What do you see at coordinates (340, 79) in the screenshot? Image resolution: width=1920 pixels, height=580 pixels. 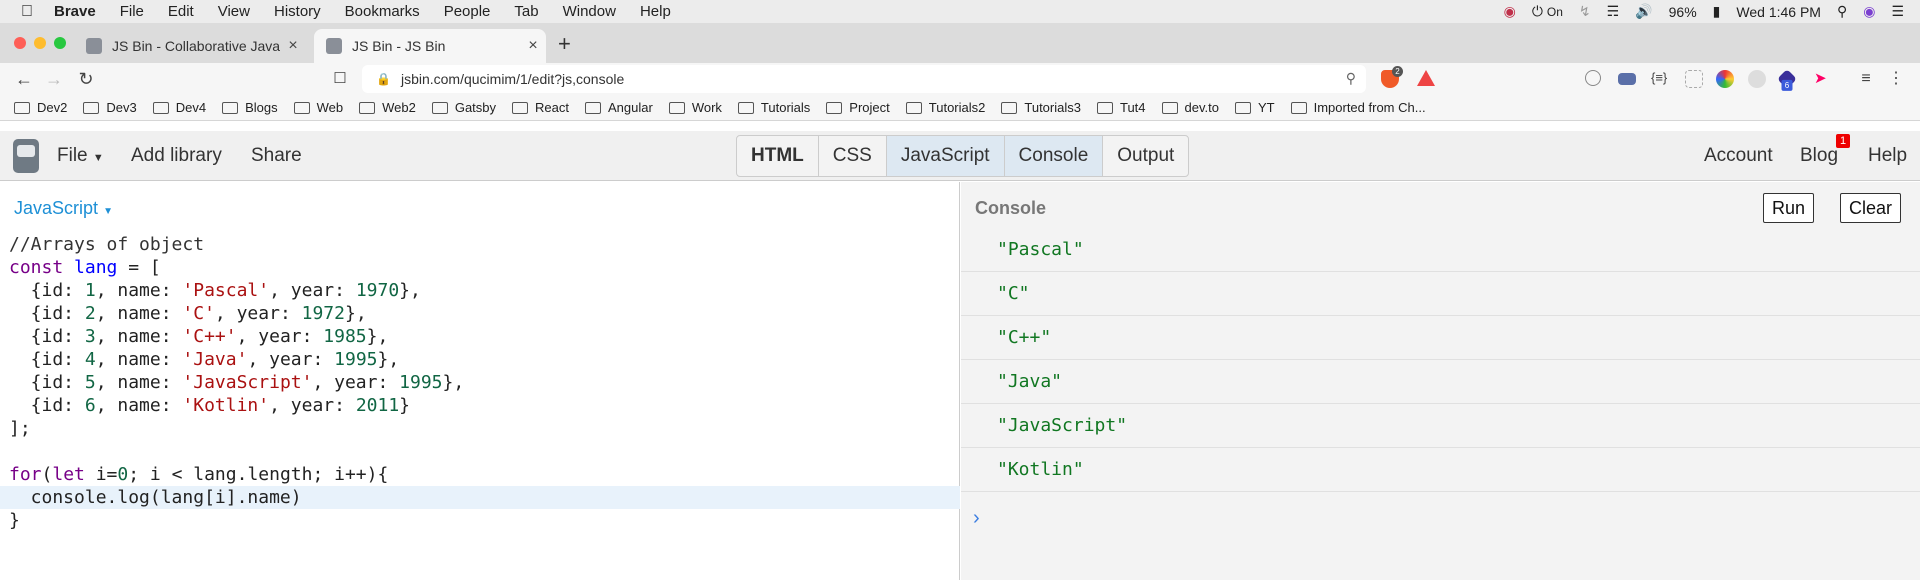 I see `bookmark-page-icon: ☐` at bounding box center [340, 79].